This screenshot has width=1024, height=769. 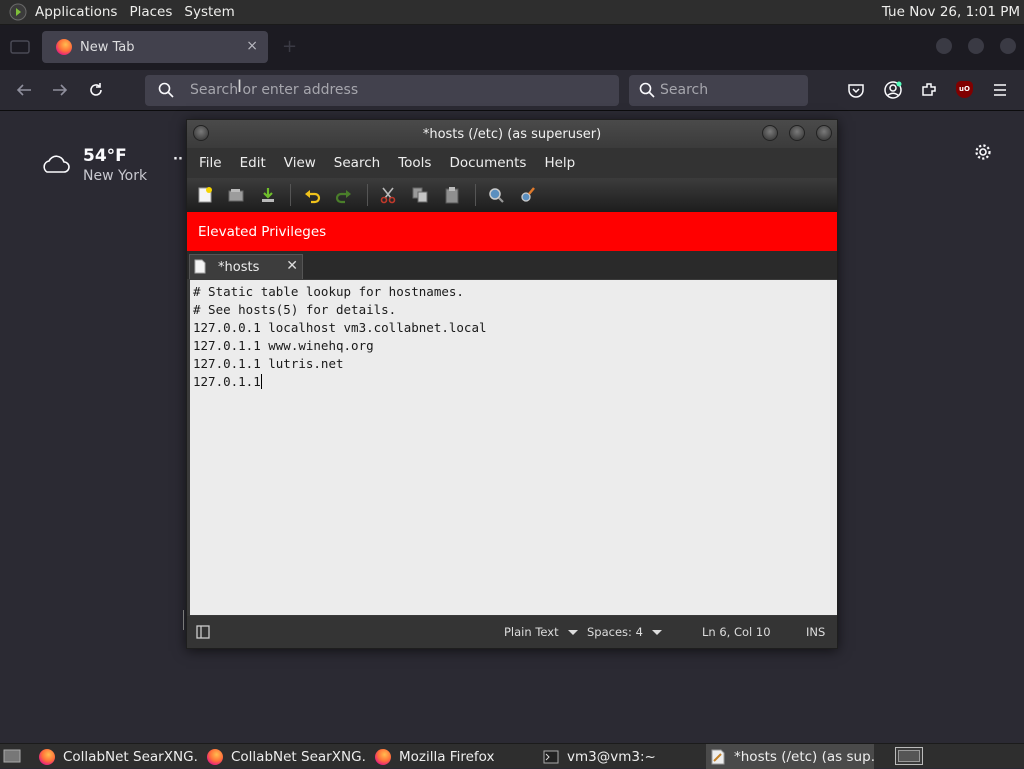 I want to click on menu-file: File, so click(x=210, y=163).